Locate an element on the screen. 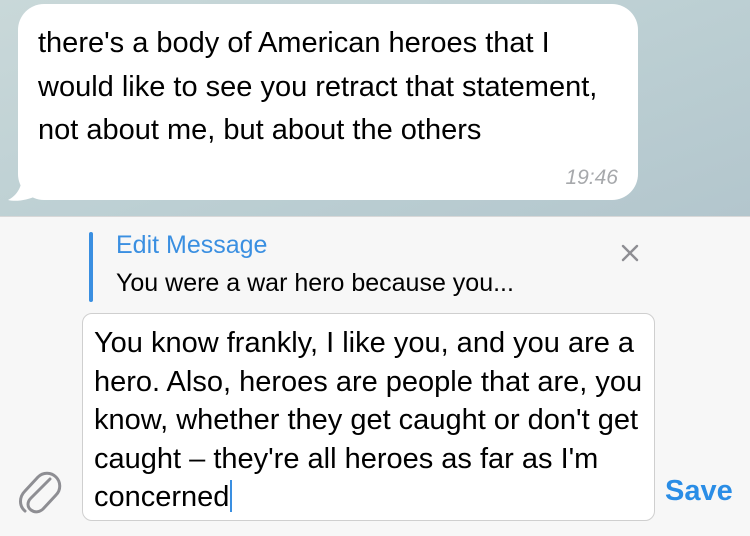 The image size is (750, 536). attach-button is located at coordinates (39, 490).